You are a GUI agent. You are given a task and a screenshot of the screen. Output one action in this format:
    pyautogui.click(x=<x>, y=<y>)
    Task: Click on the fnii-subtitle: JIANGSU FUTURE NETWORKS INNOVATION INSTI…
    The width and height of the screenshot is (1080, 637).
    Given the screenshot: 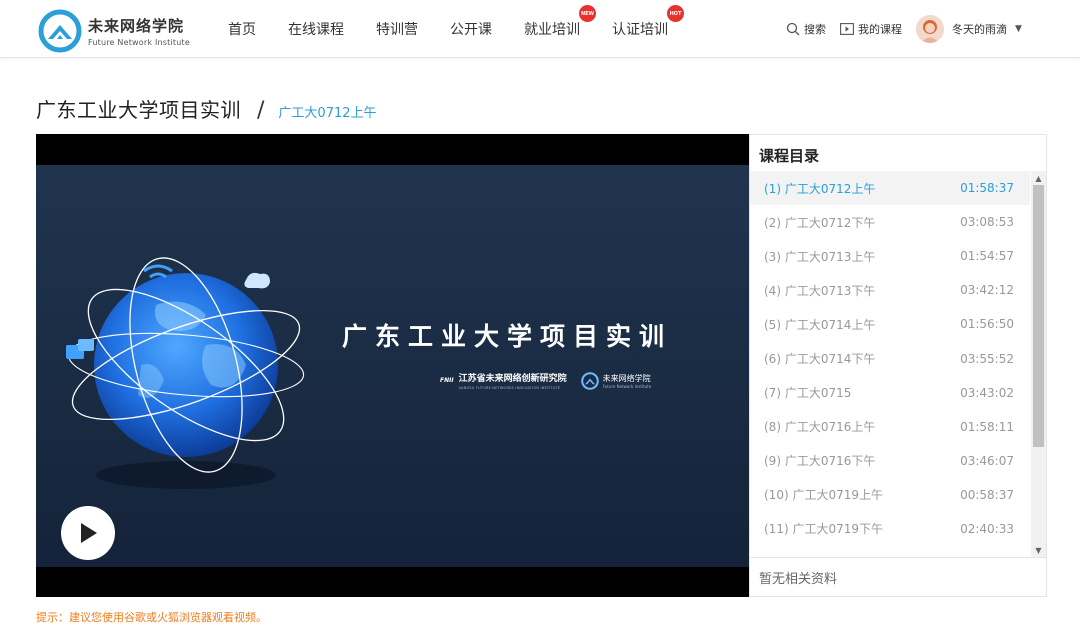 What is the action you would take?
    pyautogui.click(x=509, y=388)
    